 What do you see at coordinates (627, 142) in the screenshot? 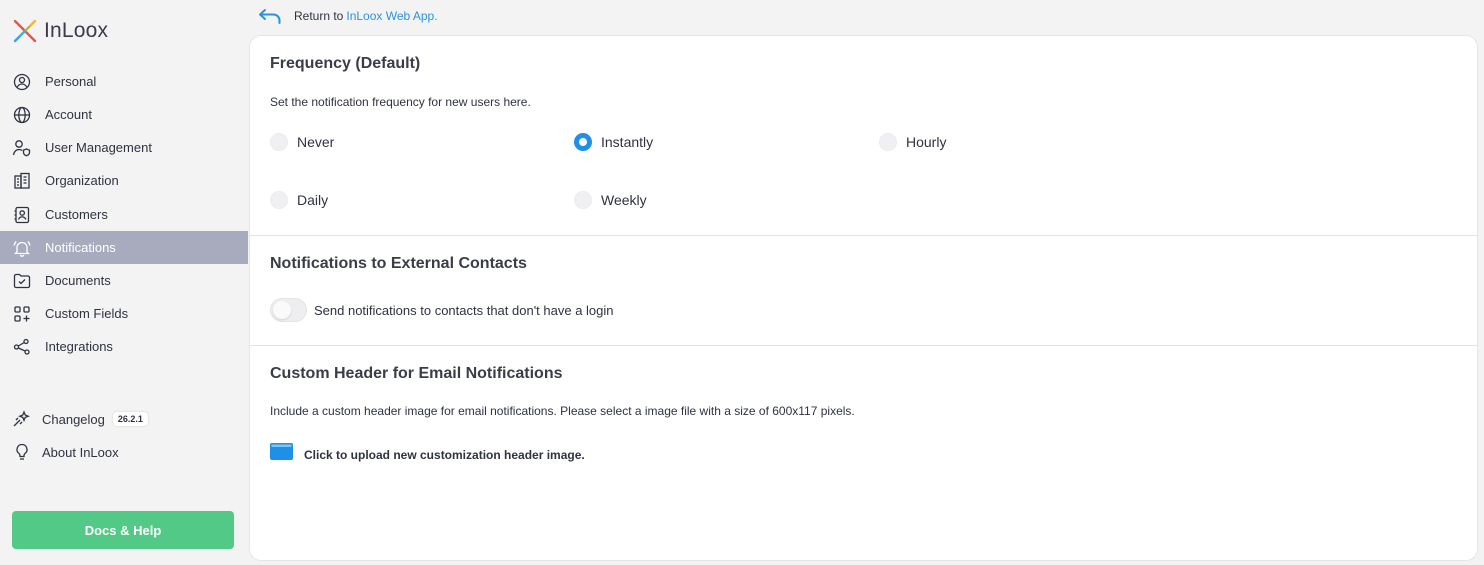
I see `radio-label: Instantly` at bounding box center [627, 142].